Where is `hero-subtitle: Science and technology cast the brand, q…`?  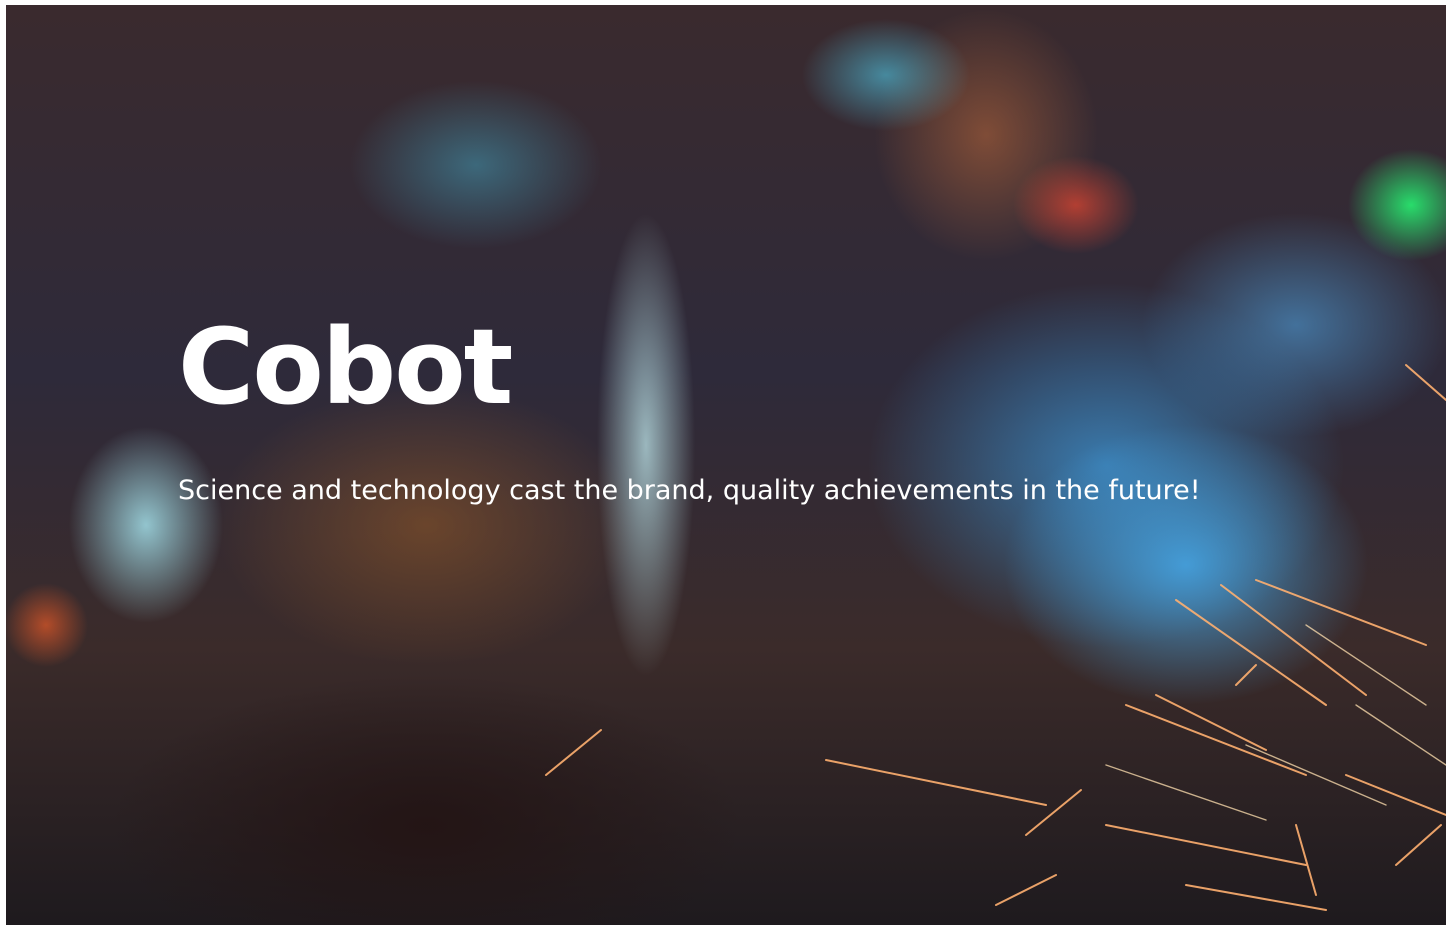 hero-subtitle: Science and technology cast the brand, q… is located at coordinates (689, 490).